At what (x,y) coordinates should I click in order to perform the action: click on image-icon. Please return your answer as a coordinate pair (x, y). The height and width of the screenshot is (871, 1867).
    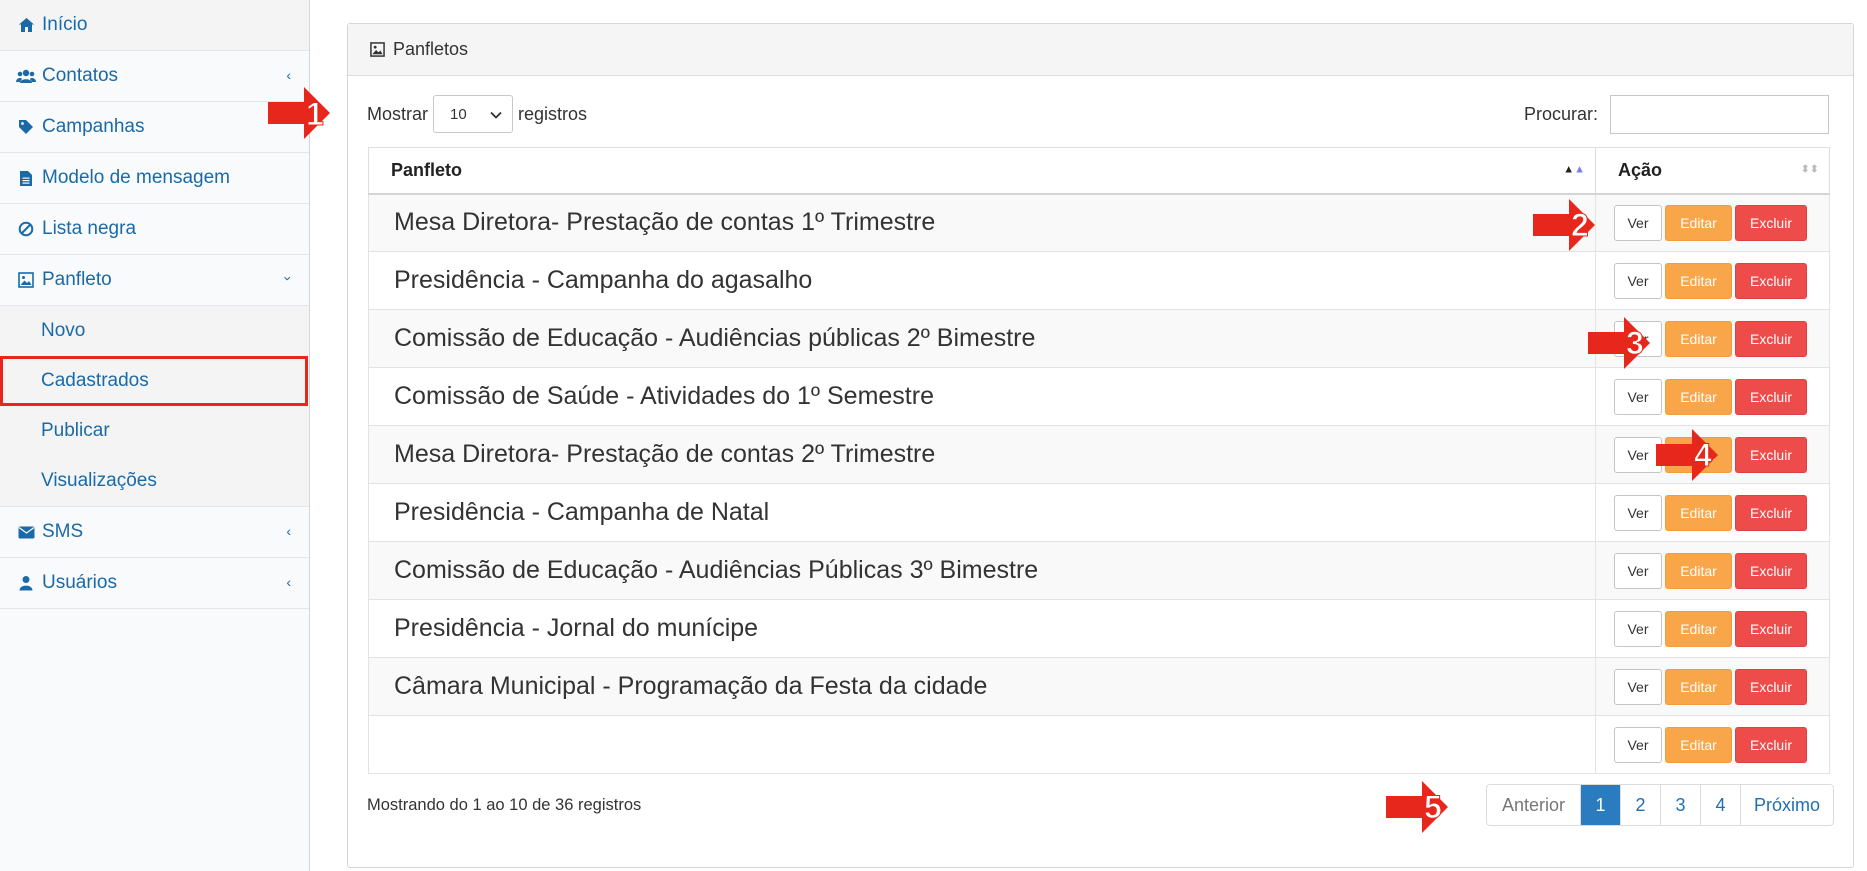
    Looking at the image, I should click on (26, 280).